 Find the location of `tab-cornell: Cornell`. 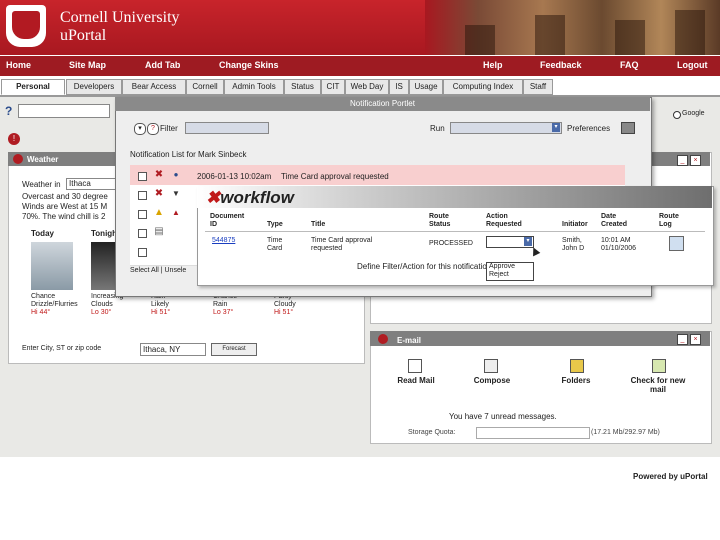

tab-cornell: Cornell is located at coordinates (205, 87).